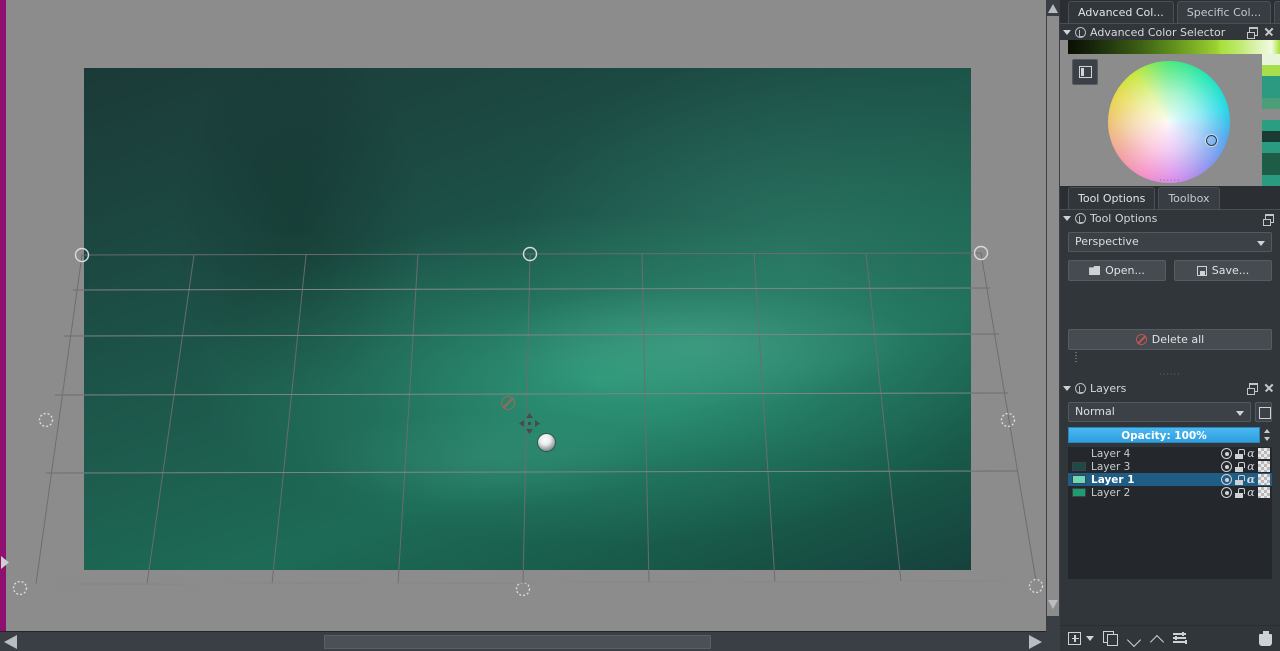 The width and height of the screenshot is (1280, 651). Describe the element at coordinates (1170, 181) in the screenshot. I see `panel-splitter-grip: ······` at that location.